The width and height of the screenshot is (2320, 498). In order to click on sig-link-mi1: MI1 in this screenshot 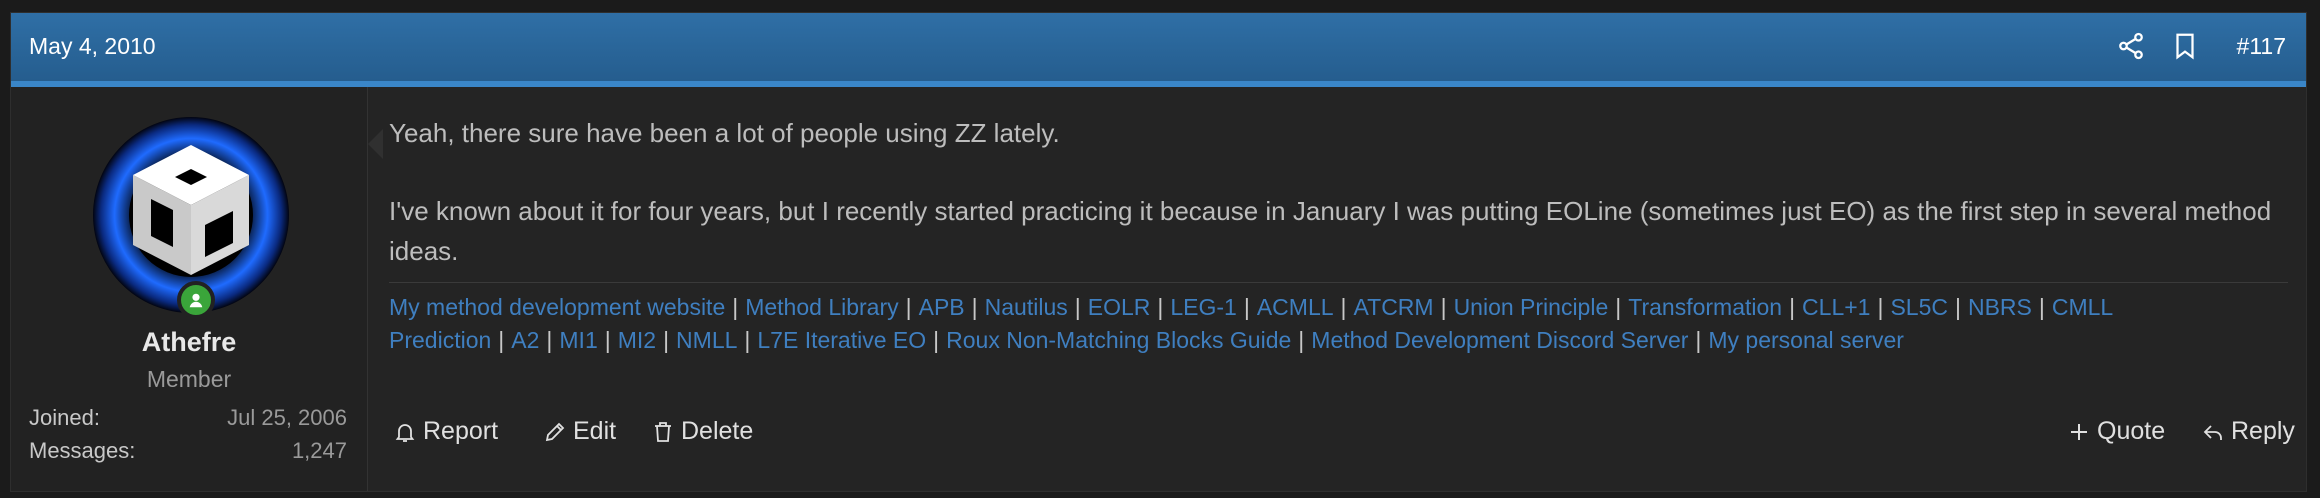, I will do `click(578, 340)`.